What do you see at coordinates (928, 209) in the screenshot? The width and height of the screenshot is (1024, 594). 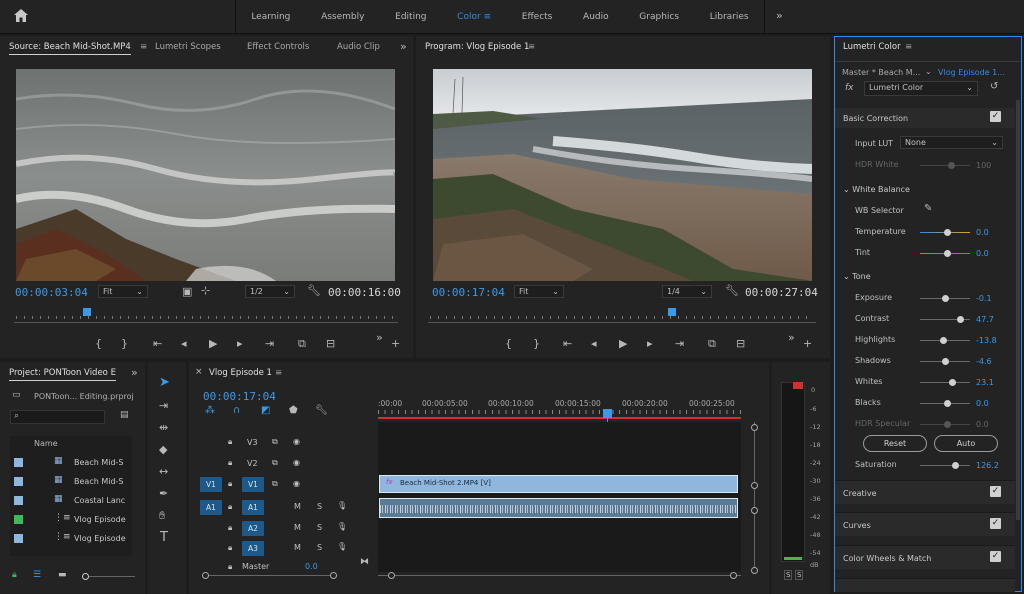 I see `eyedropper-icon: ✎` at bounding box center [928, 209].